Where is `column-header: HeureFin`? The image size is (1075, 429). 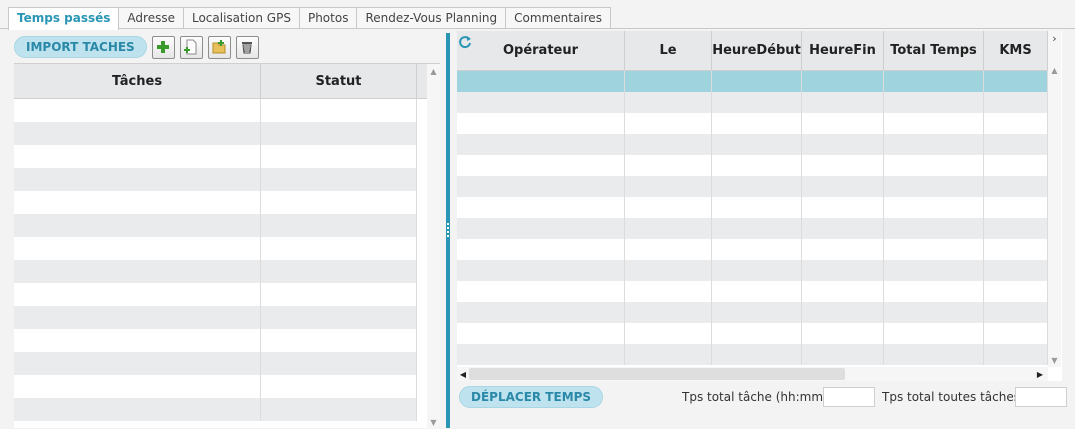 column-header: HeureFin is located at coordinates (843, 50).